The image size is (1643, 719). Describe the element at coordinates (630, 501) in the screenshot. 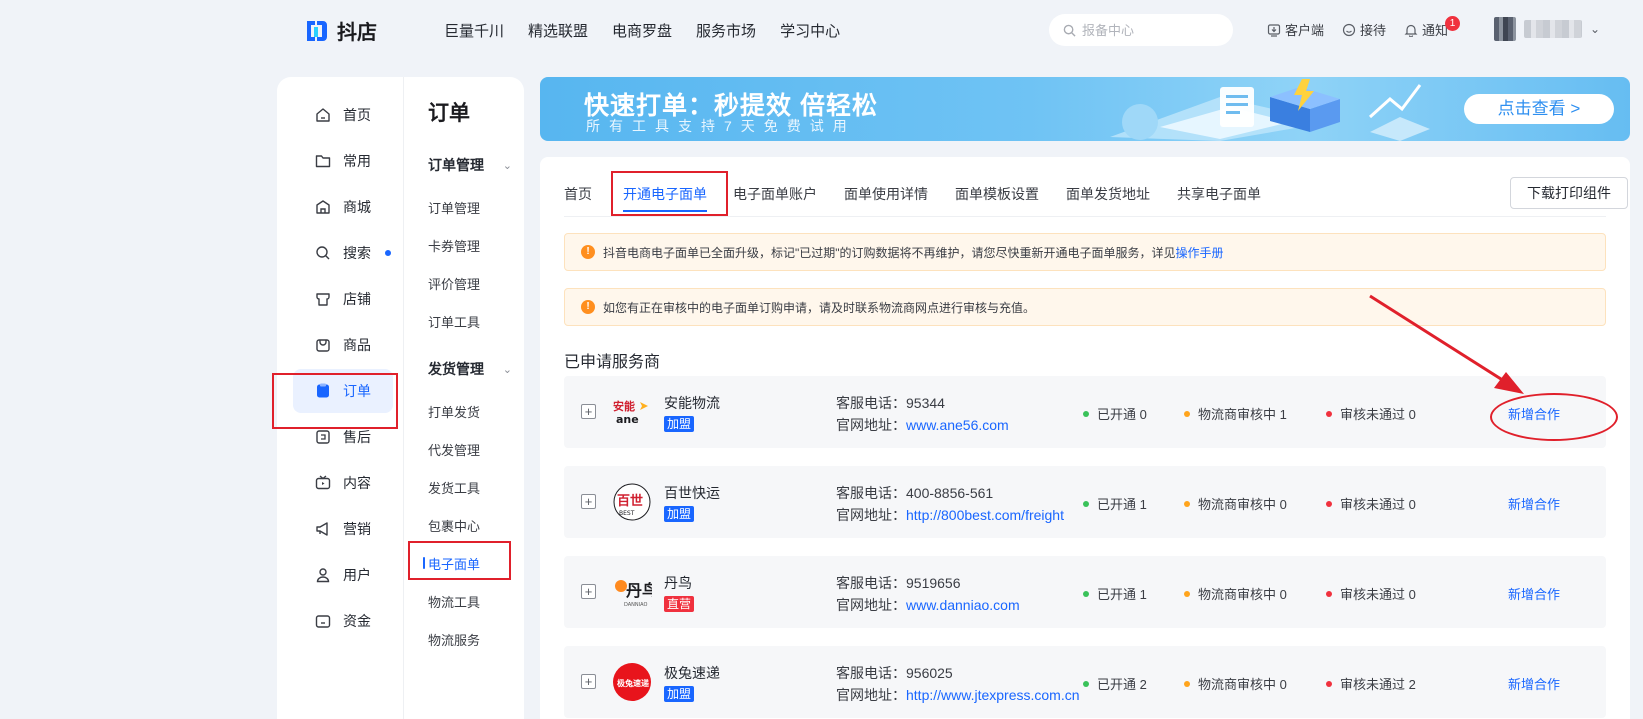

I see `svg-text: 百世` at that location.